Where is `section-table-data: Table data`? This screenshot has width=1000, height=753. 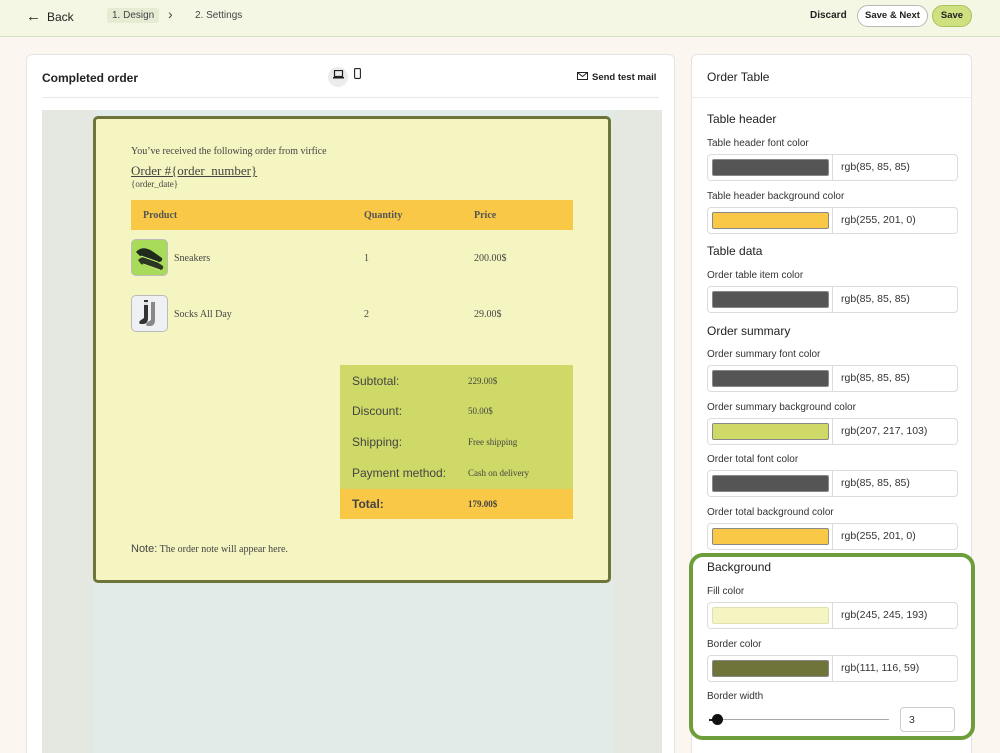
section-table-data: Table data is located at coordinates (735, 251).